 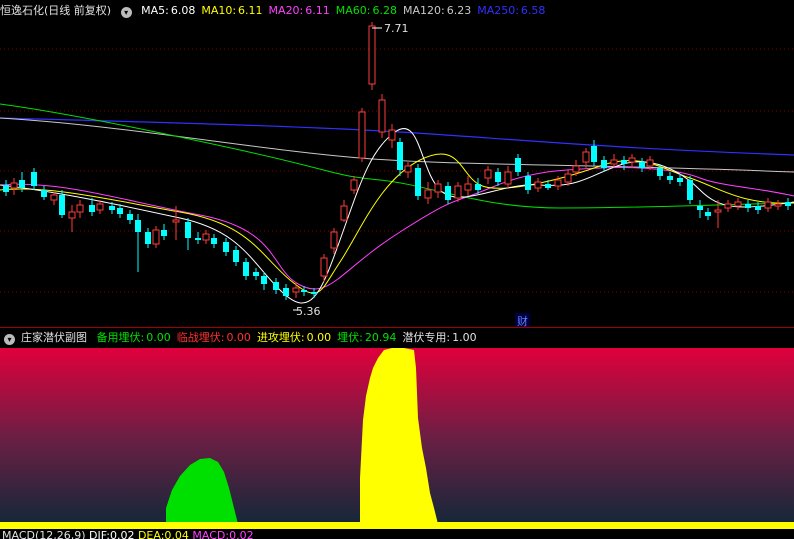 I want to click on stock-name: 恒逸石化, so click(x=22, y=10).